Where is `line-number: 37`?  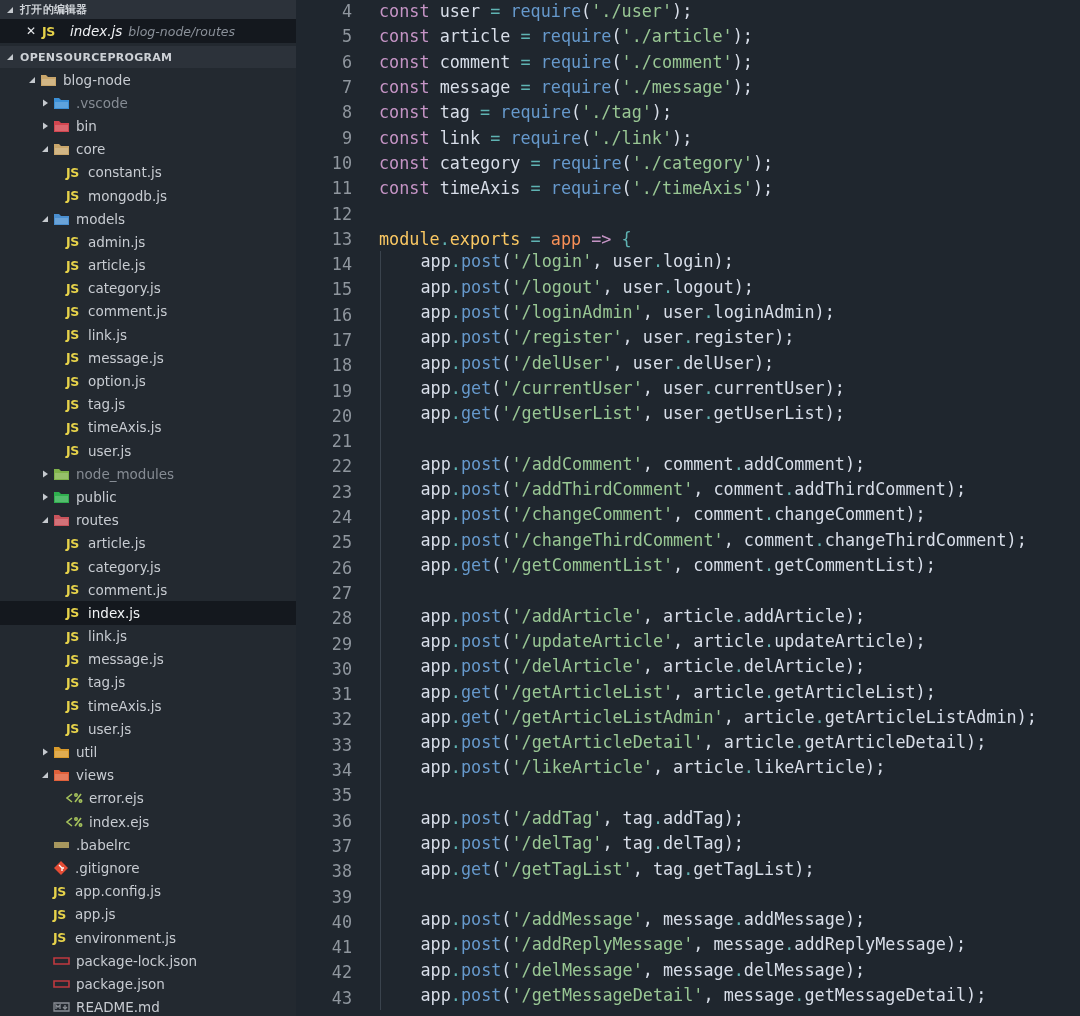
line-number: 37 is located at coordinates (341, 845).